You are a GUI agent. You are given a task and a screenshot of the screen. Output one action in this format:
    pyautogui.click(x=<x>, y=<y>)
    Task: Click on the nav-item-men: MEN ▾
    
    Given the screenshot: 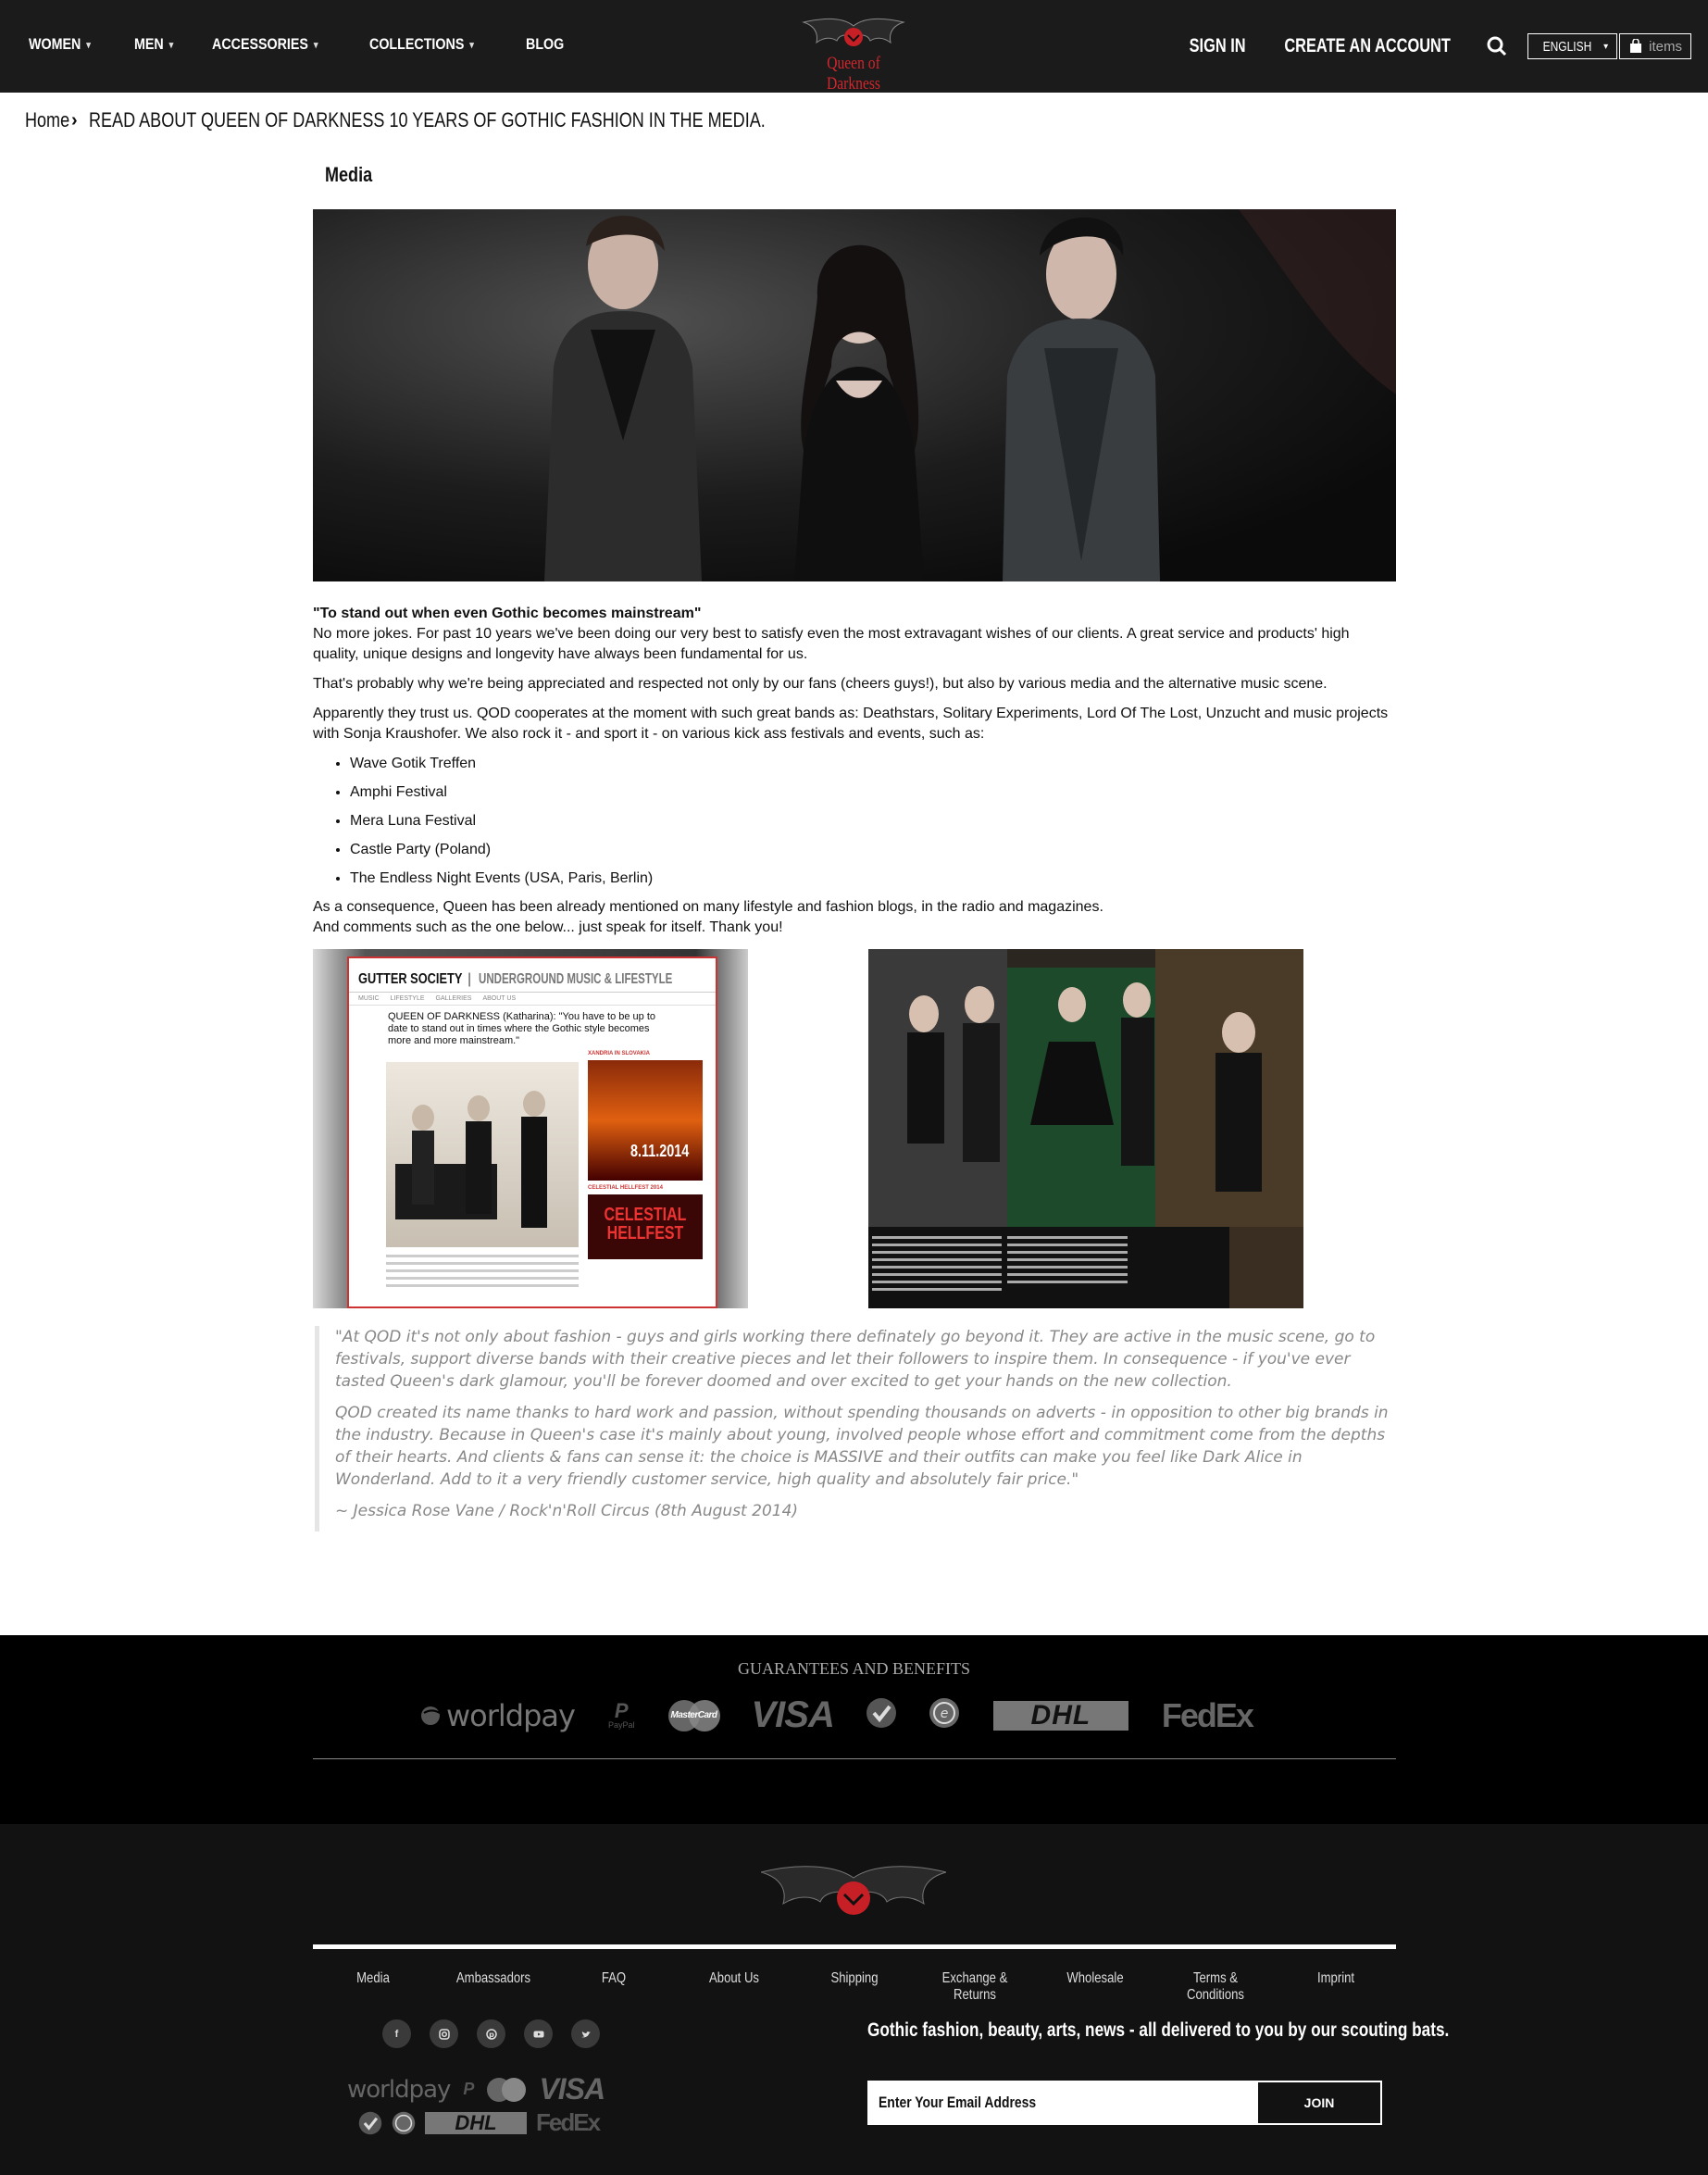 What is the action you would take?
    pyautogui.click(x=153, y=44)
    